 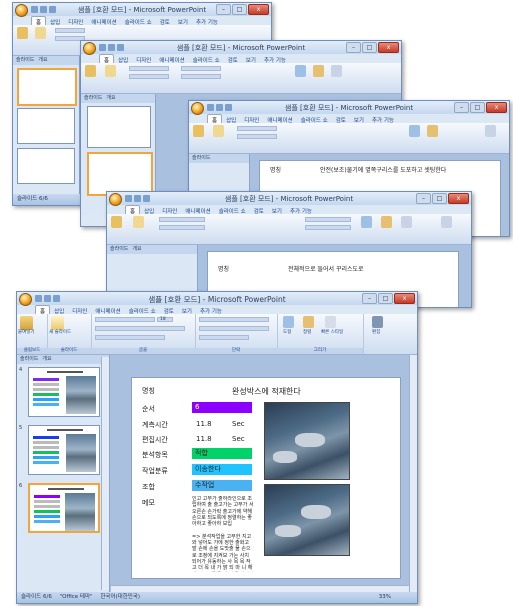 I want to click on horizontal-scrollbar, so click(x=260, y=588).